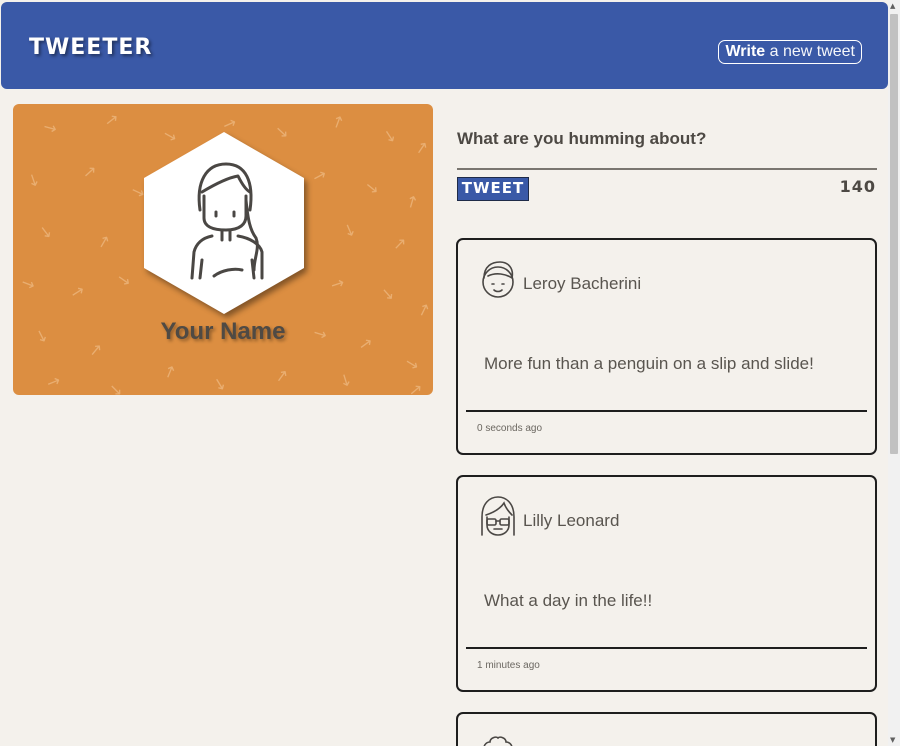 Image resolution: width=900 pixels, height=746 pixels. What do you see at coordinates (667, 169) in the screenshot?
I see `composer-input-line` at bounding box center [667, 169].